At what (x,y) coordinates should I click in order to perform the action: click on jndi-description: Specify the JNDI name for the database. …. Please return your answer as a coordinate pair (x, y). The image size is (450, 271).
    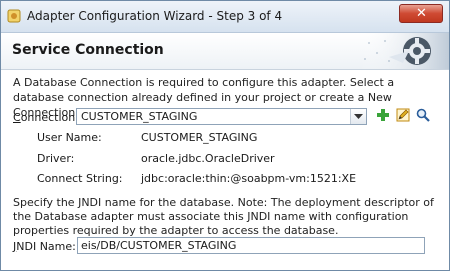
    Looking at the image, I should click on (223, 216).